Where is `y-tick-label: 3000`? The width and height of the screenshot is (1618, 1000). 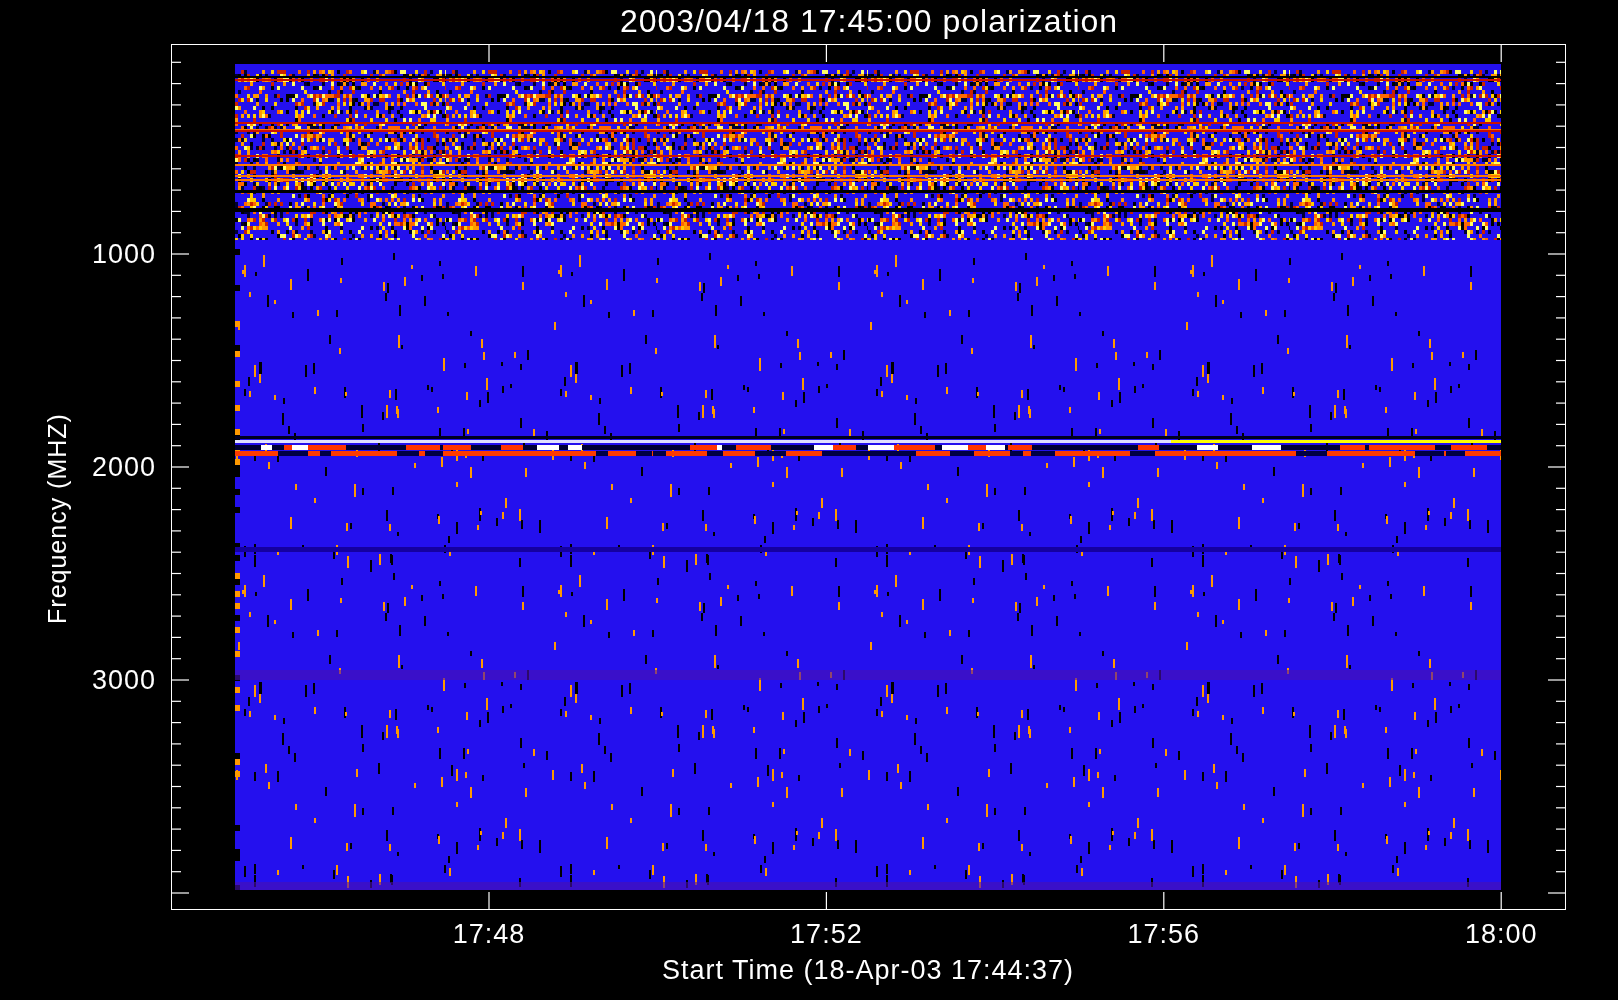 y-tick-label: 3000 is located at coordinates (123, 680).